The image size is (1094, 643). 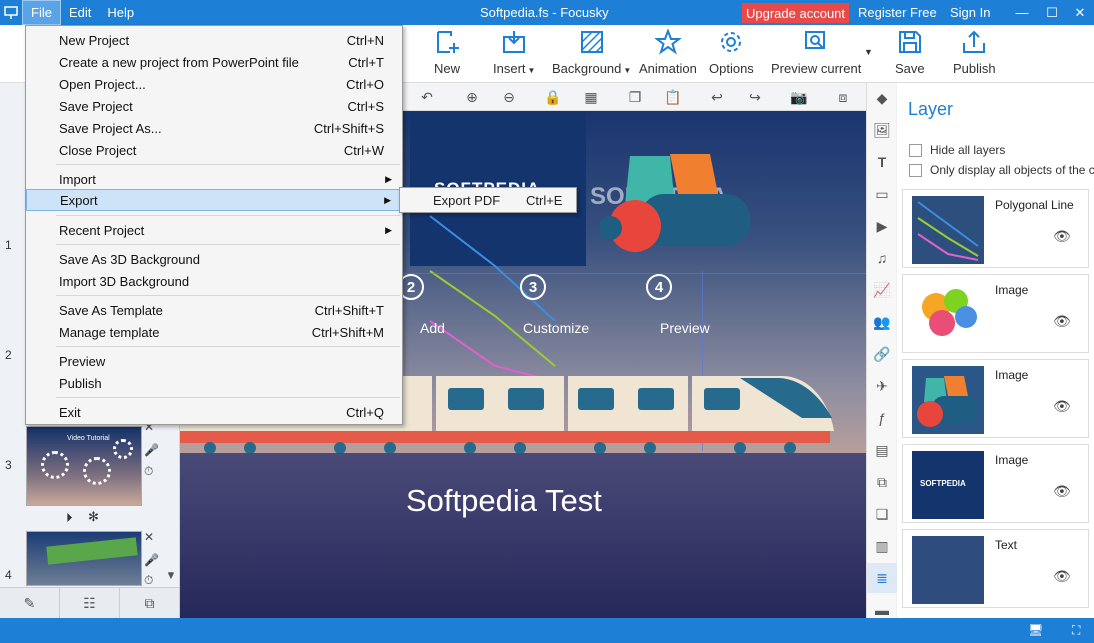 I want to click on background-button: Background ▼, so click(x=591, y=52).